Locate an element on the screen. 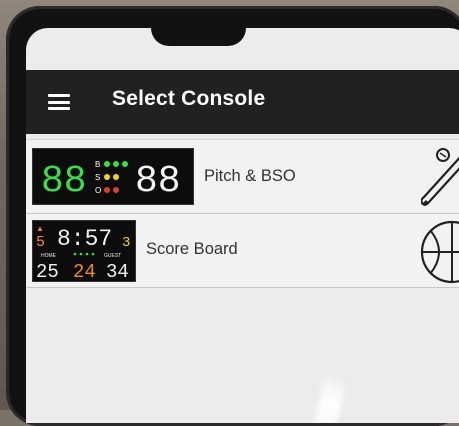  baseball-bat-icon is located at coordinates (439, 181).